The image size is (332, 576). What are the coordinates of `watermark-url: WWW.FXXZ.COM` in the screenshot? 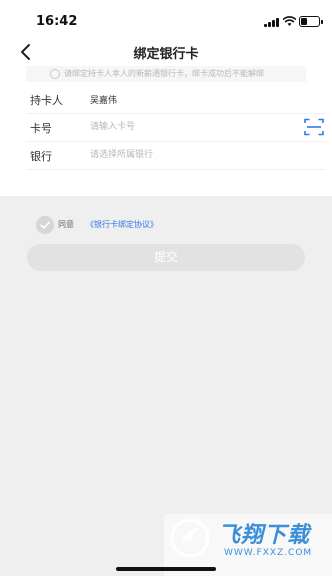 It's located at (268, 553).